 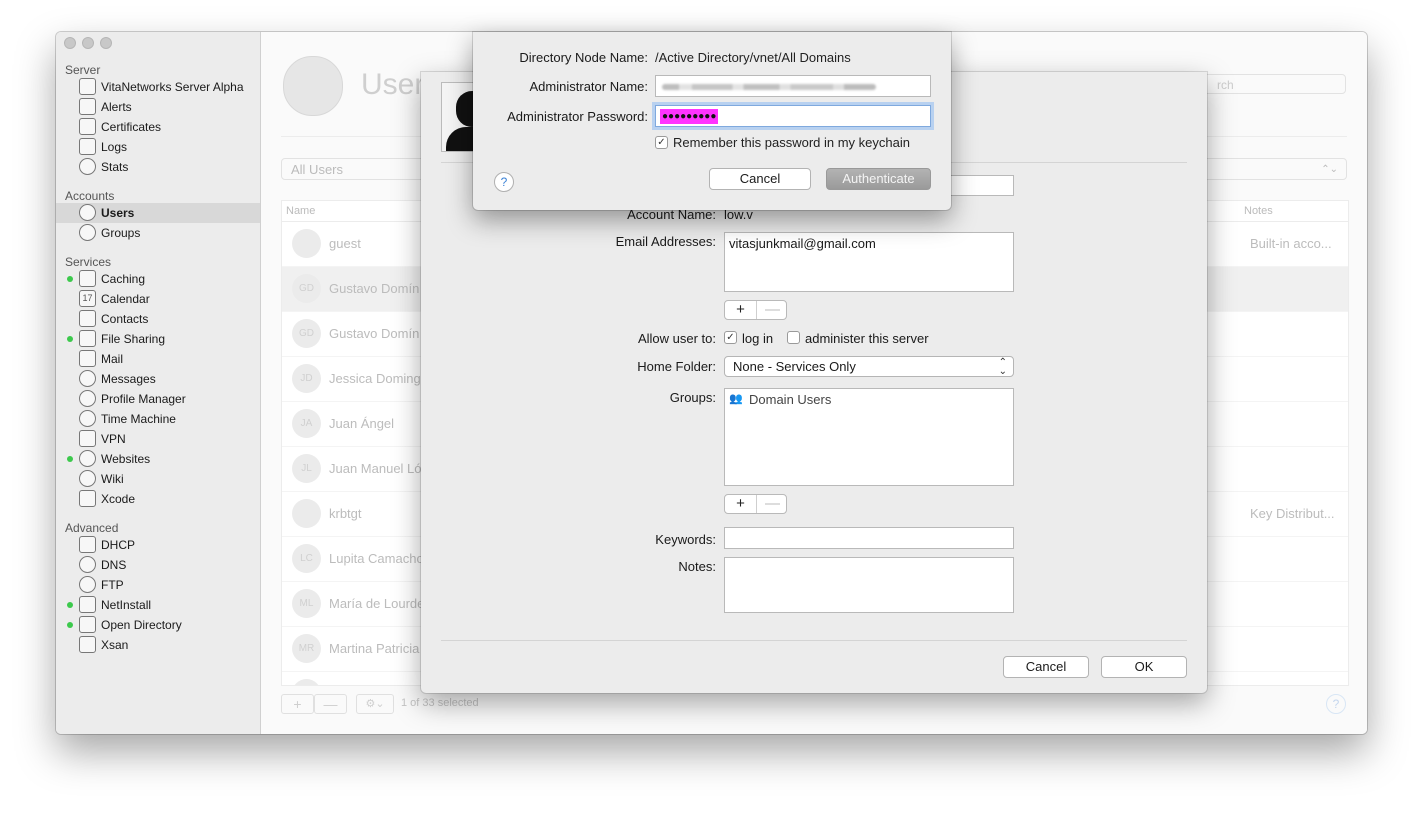 I want to click on caching-icon, so click(x=87, y=278).